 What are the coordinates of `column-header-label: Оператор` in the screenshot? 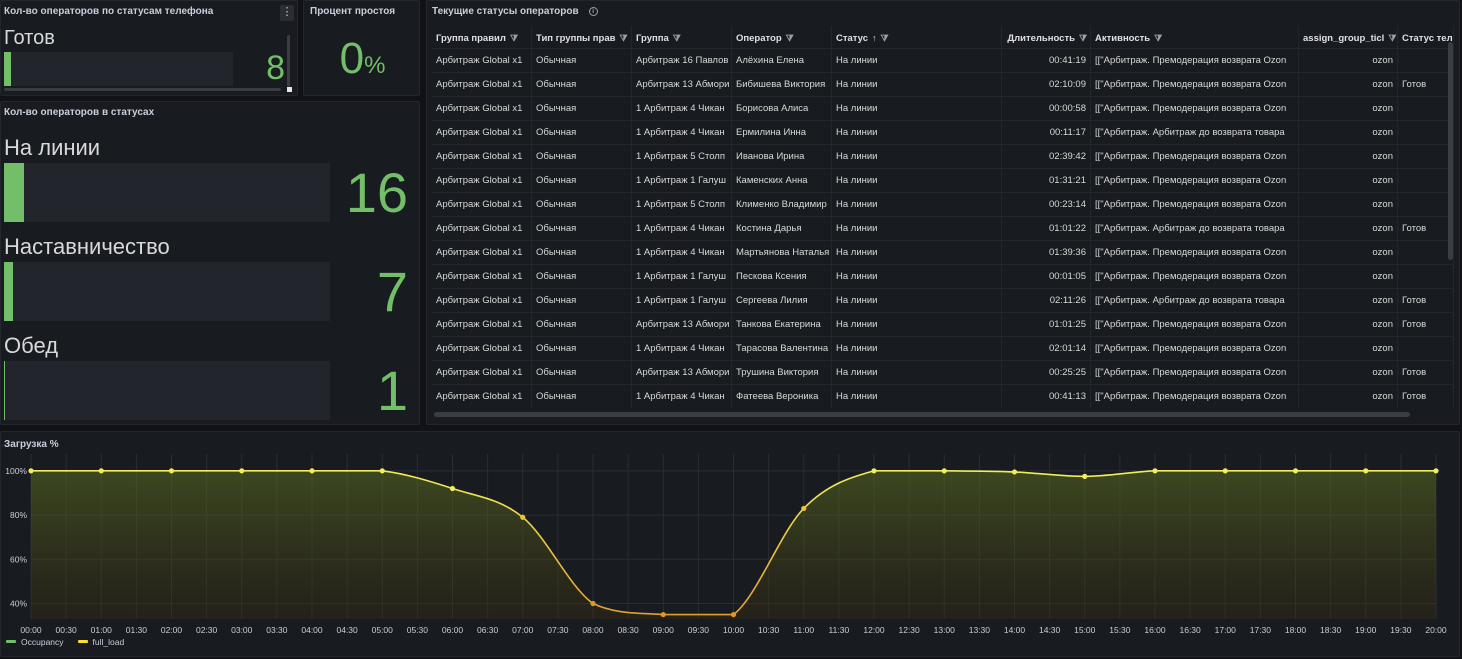 It's located at (759, 38).